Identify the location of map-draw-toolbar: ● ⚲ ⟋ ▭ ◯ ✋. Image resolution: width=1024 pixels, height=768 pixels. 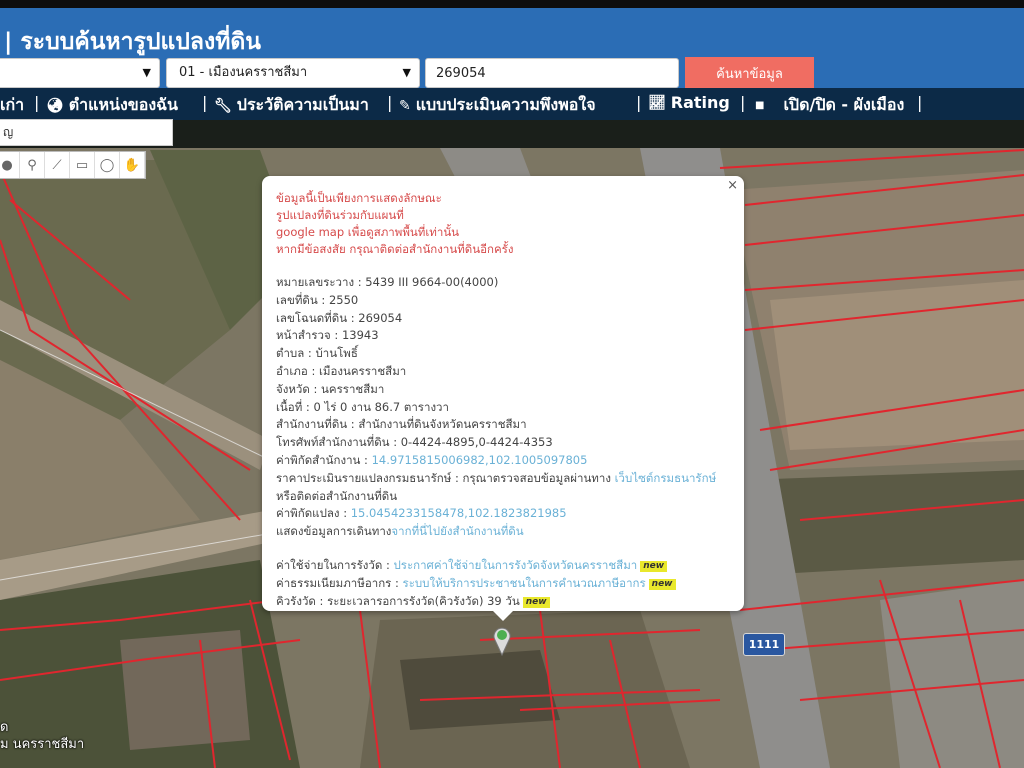
(73, 165).